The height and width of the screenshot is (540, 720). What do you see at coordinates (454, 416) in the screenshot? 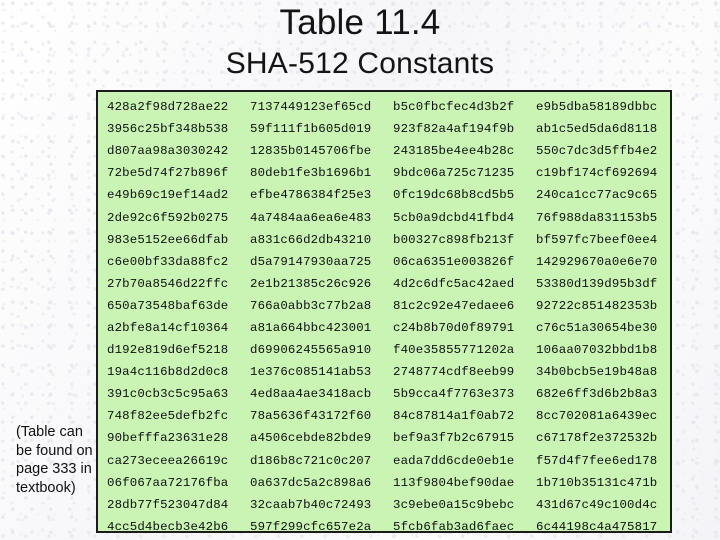
I see `constant-cell: 84c87814a1f0ab72` at bounding box center [454, 416].